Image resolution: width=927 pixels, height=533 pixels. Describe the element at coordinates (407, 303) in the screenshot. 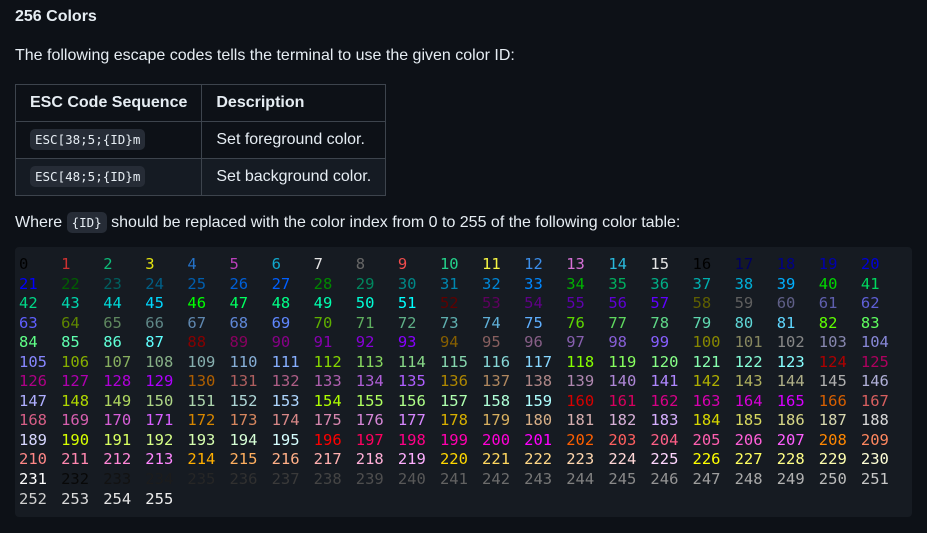

I see `color-index-51: 51` at that location.